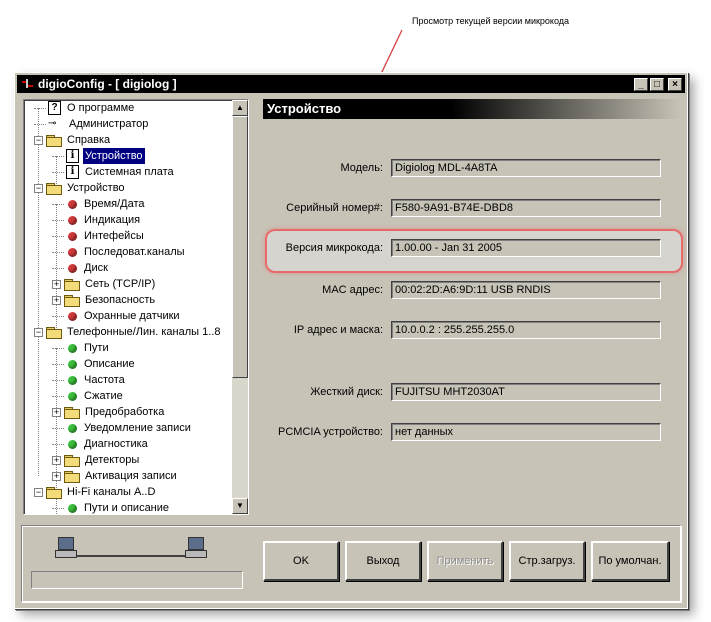 The width and height of the screenshot is (711, 622). I want to click on tree-item-label: Детекторы, so click(112, 460).